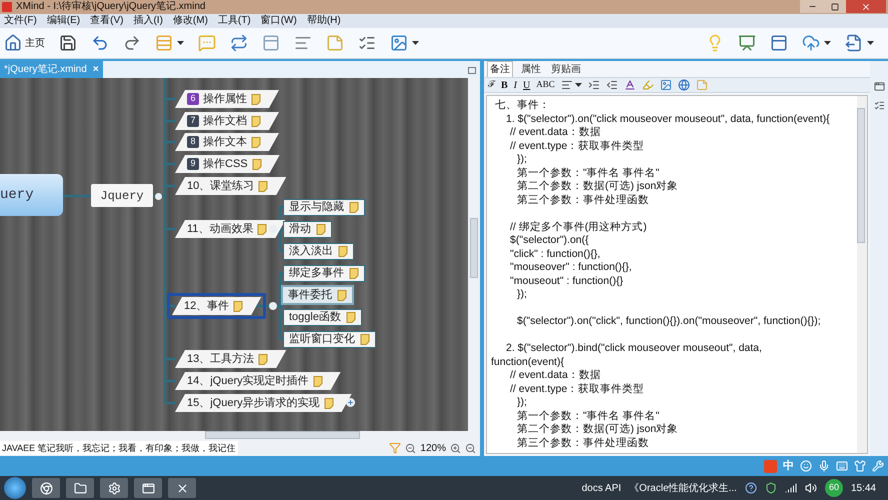 Image resolution: width=888 pixels, height=500 pixels. What do you see at coordinates (770, 488) in the screenshot?
I see `shield-icon` at bounding box center [770, 488].